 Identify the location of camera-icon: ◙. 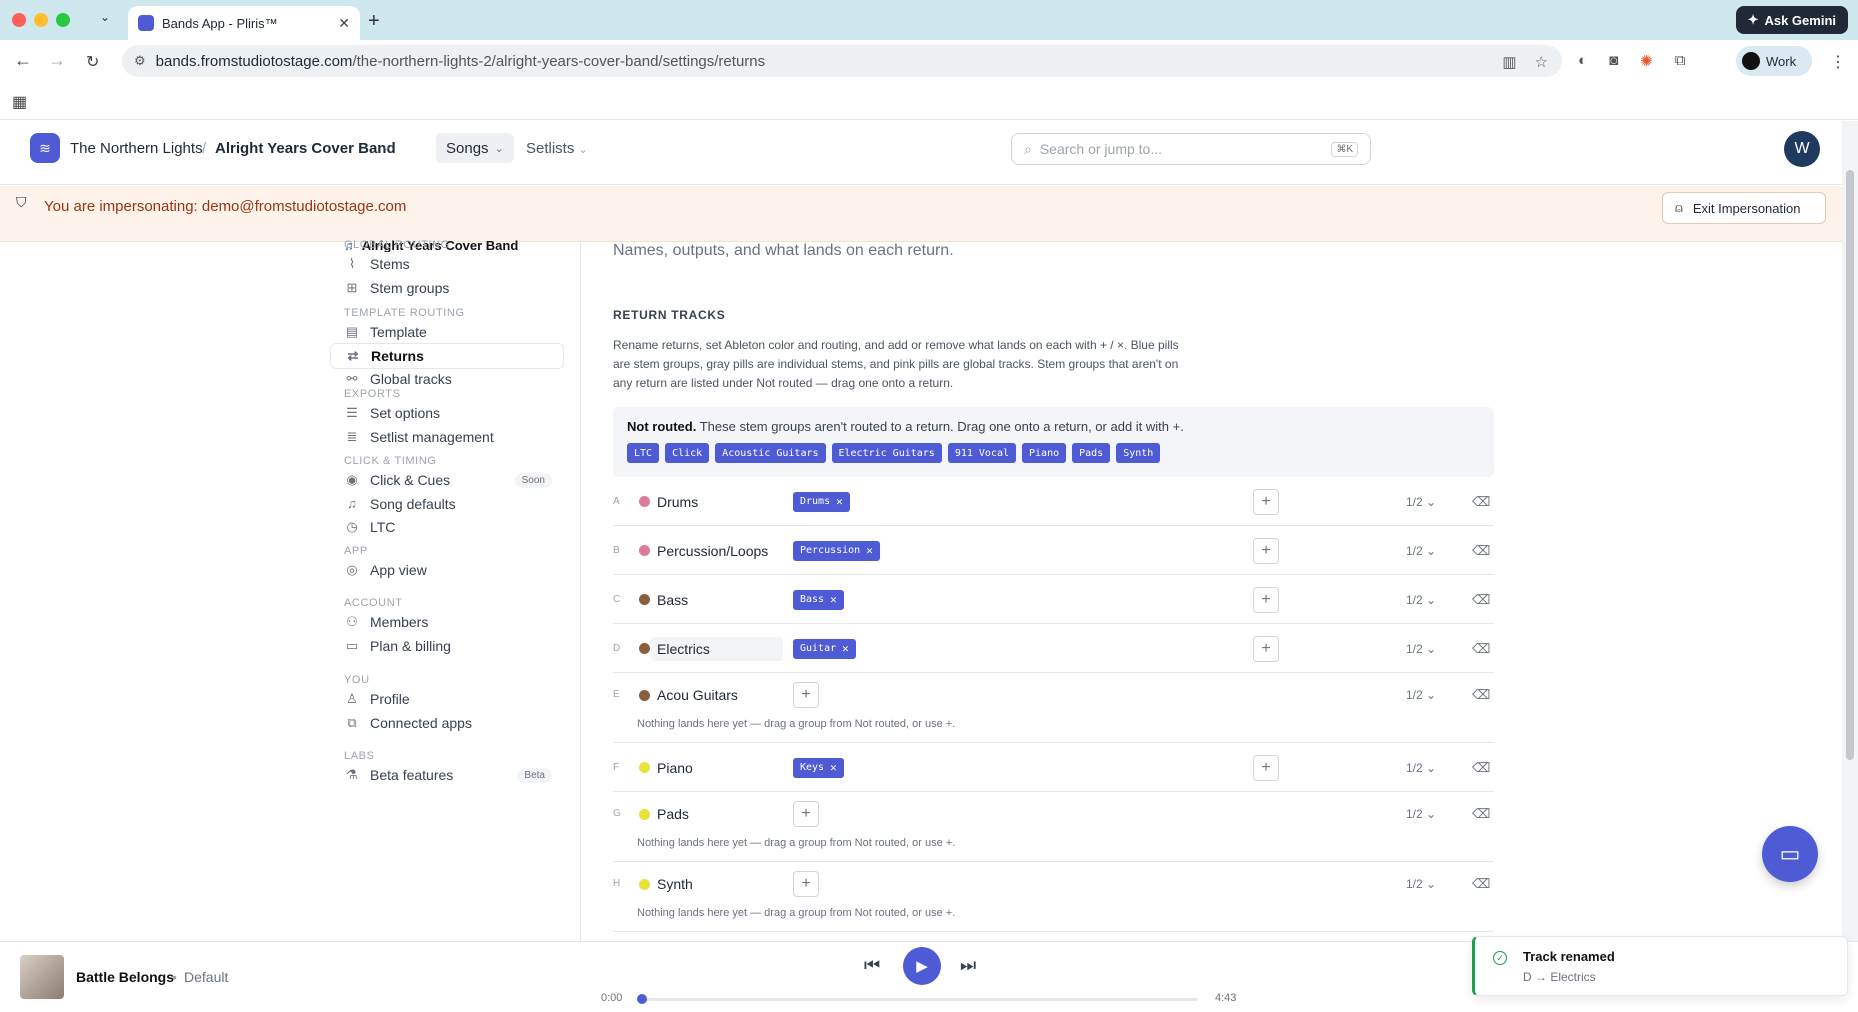
(1613, 61).